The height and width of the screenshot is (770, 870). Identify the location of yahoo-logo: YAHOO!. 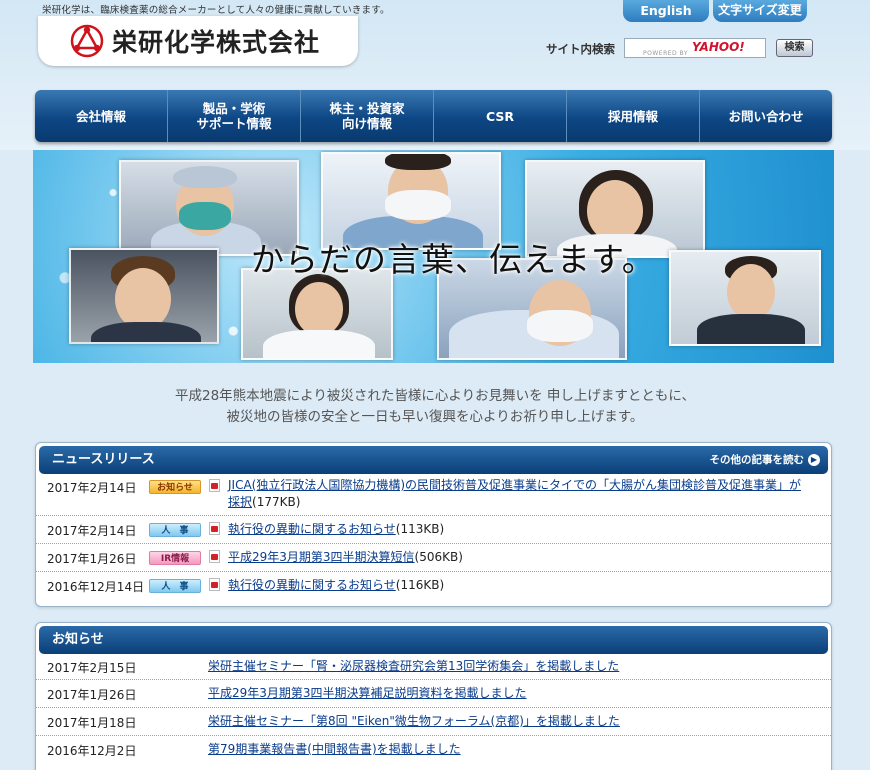
(718, 47).